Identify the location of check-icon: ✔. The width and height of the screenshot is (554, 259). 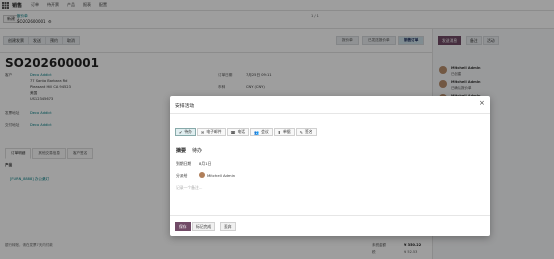
(181, 132).